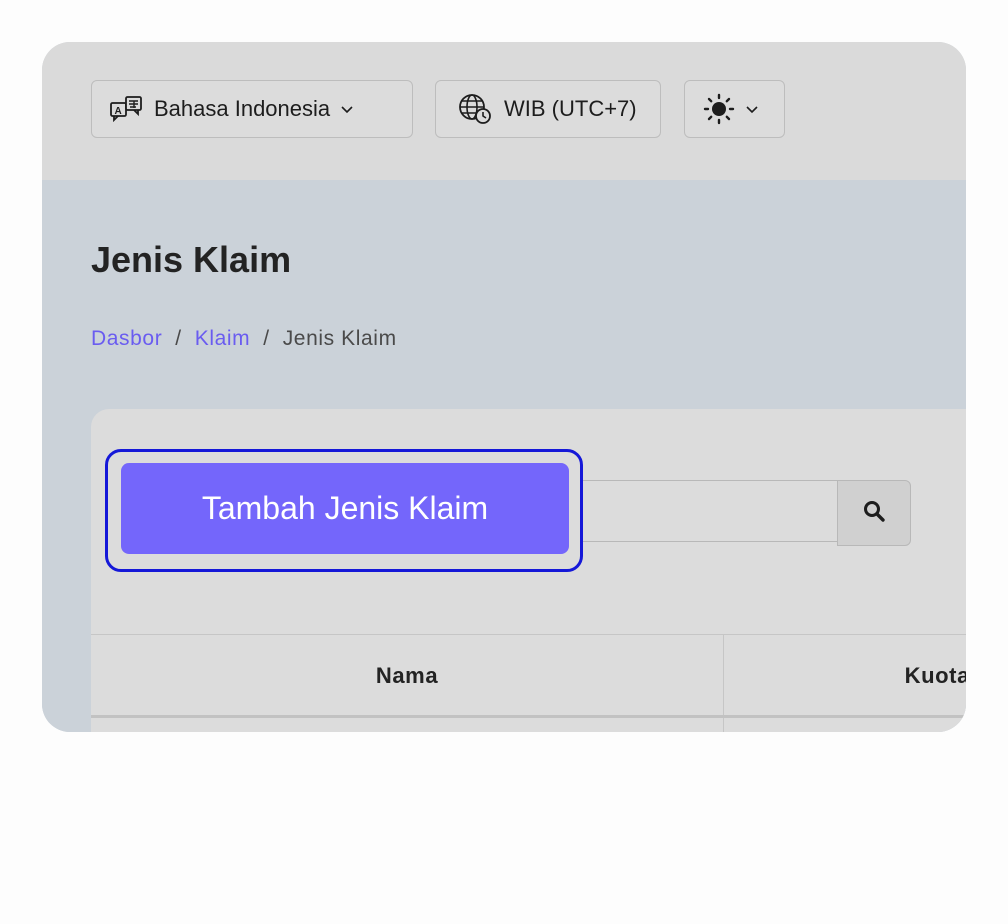 The width and height of the screenshot is (1008, 924). I want to click on search-input, so click(700, 511).